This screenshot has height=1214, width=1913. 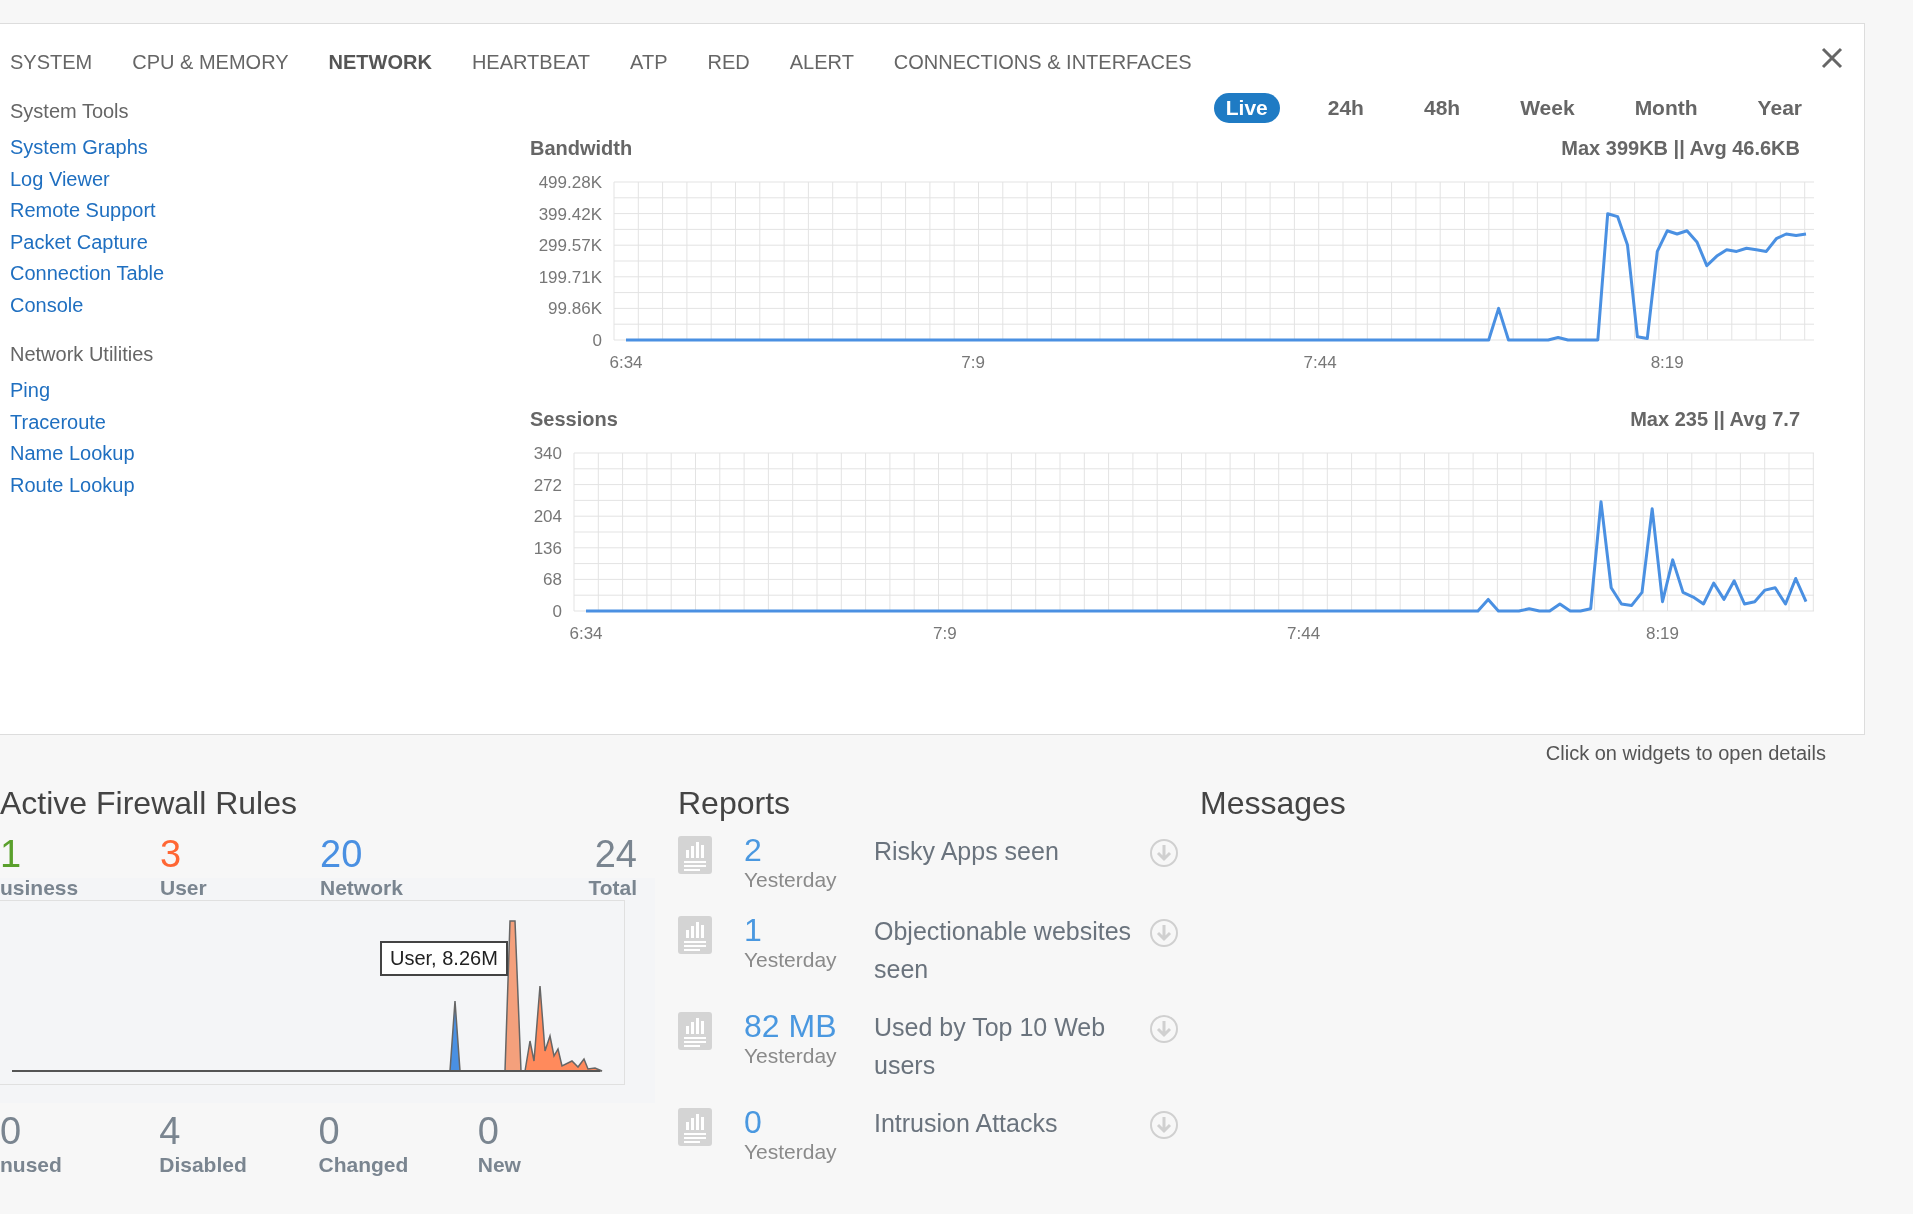 What do you see at coordinates (570, 277) in the screenshot?
I see `axis-label: 199.71K` at bounding box center [570, 277].